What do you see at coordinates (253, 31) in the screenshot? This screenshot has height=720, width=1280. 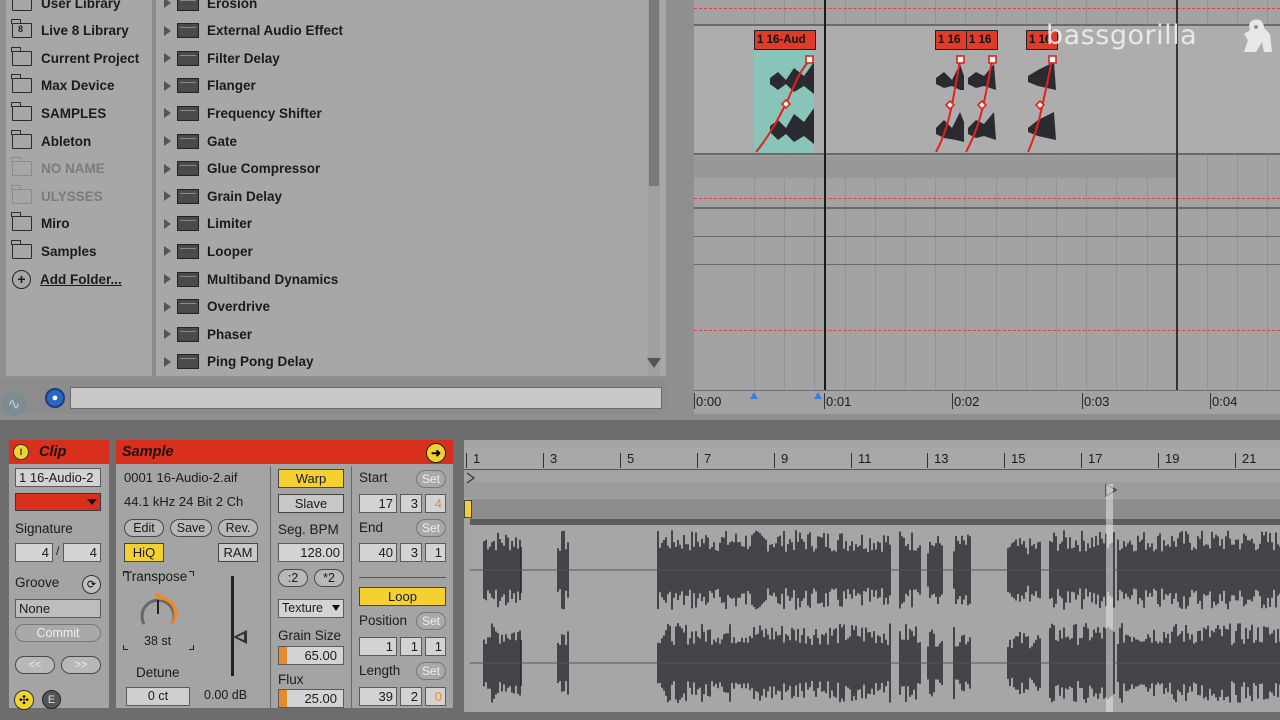 I see `effect-folder-item: External Audio Effect` at bounding box center [253, 31].